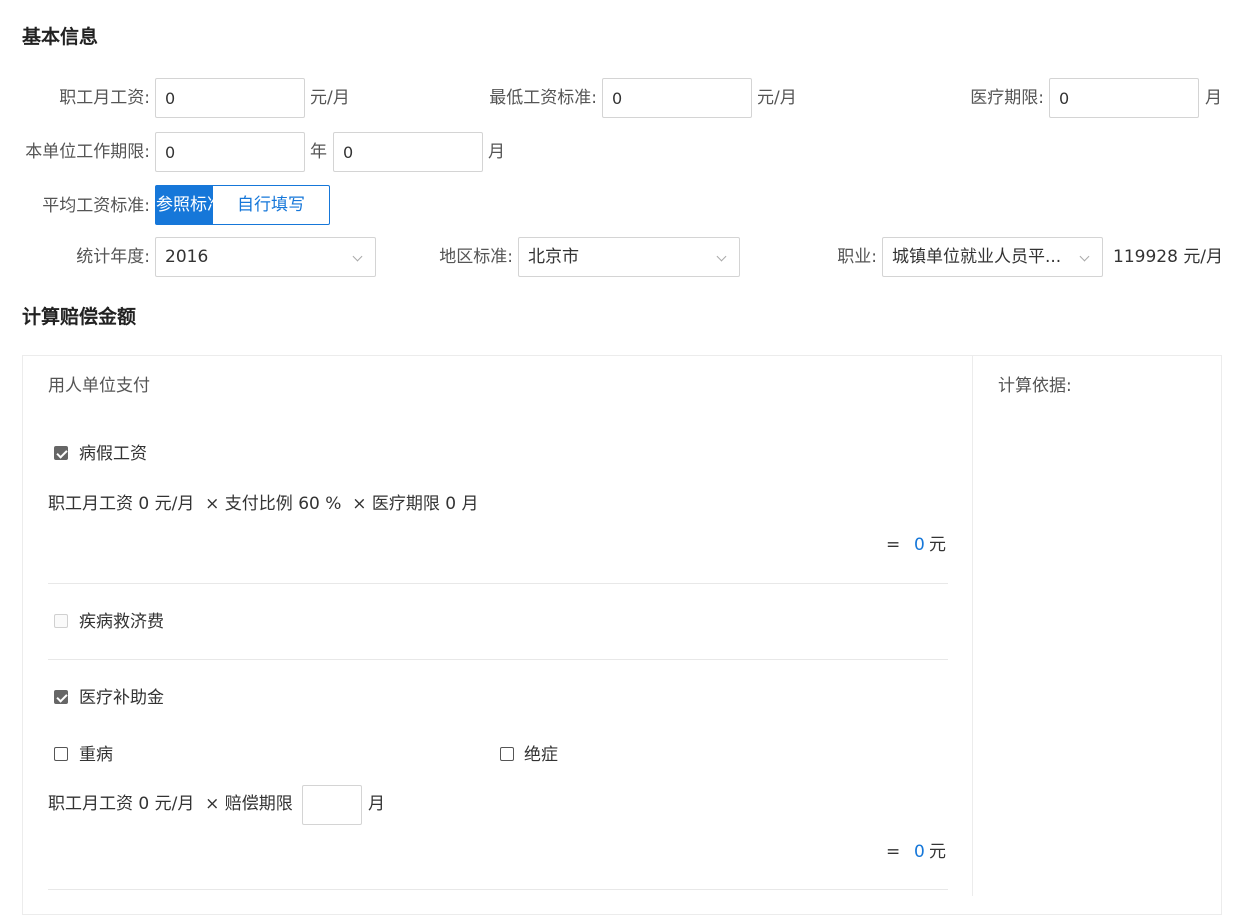 Image resolution: width=1241 pixels, height=915 pixels. What do you see at coordinates (330, 98) in the screenshot?
I see `monthly-wage-unit: 元/月` at bounding box center [330, 98].